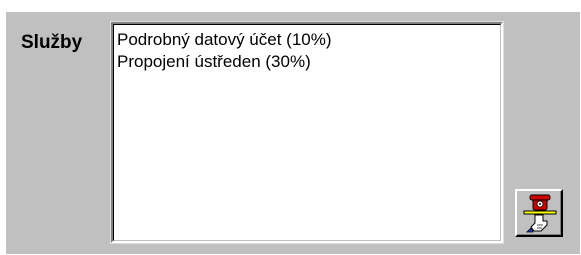  What do you see at coordinates (52, 42) in the screenshot?
I see `services-label: Služby` at bounding box center [52, 42].